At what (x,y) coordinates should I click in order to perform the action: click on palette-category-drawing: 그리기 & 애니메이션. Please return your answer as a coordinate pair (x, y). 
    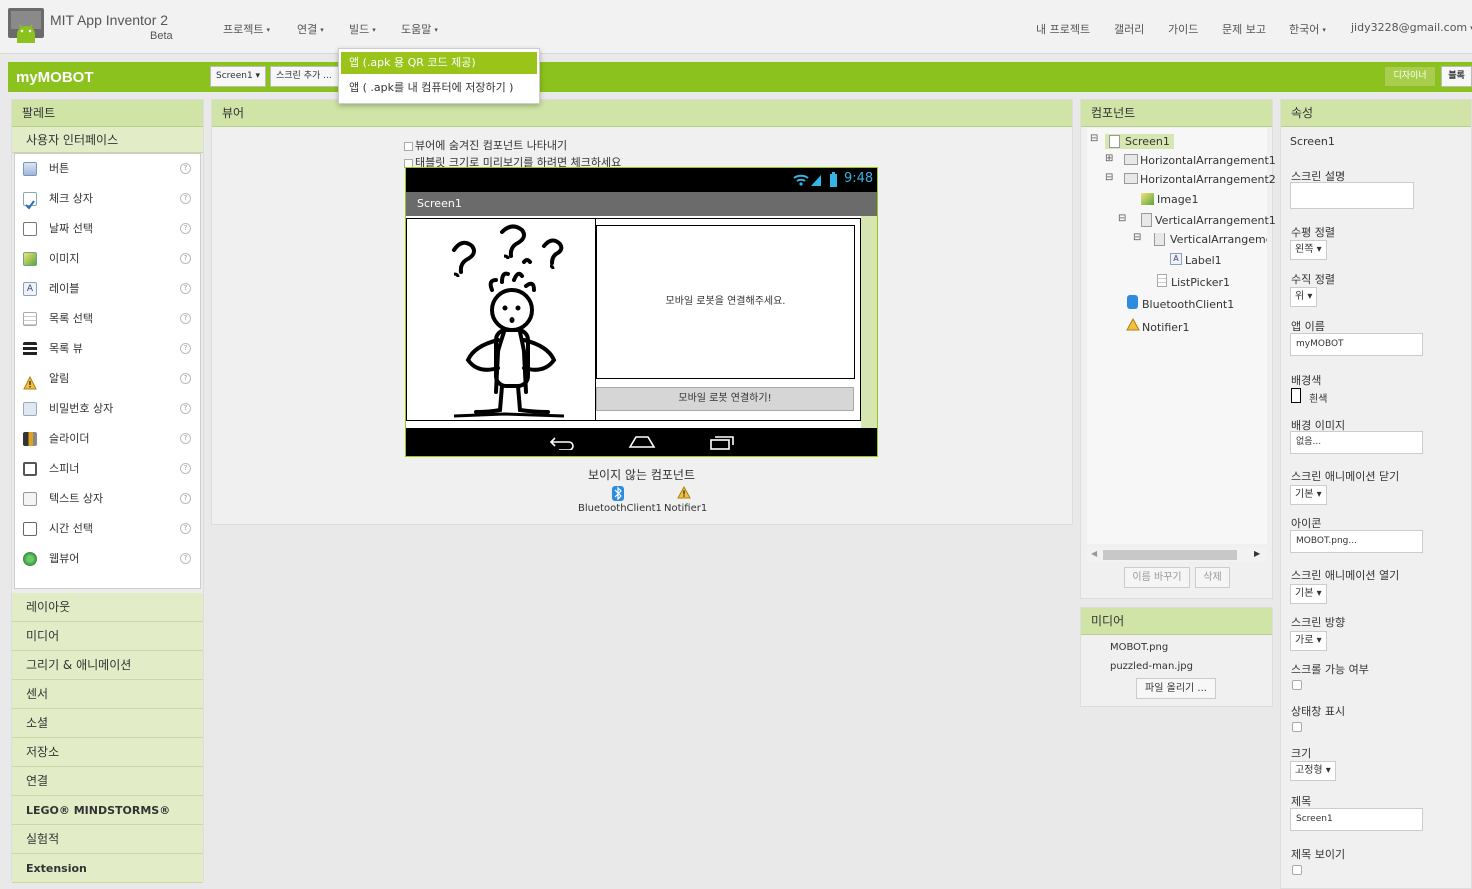
    Looking at the image, I should click on (107, 665).